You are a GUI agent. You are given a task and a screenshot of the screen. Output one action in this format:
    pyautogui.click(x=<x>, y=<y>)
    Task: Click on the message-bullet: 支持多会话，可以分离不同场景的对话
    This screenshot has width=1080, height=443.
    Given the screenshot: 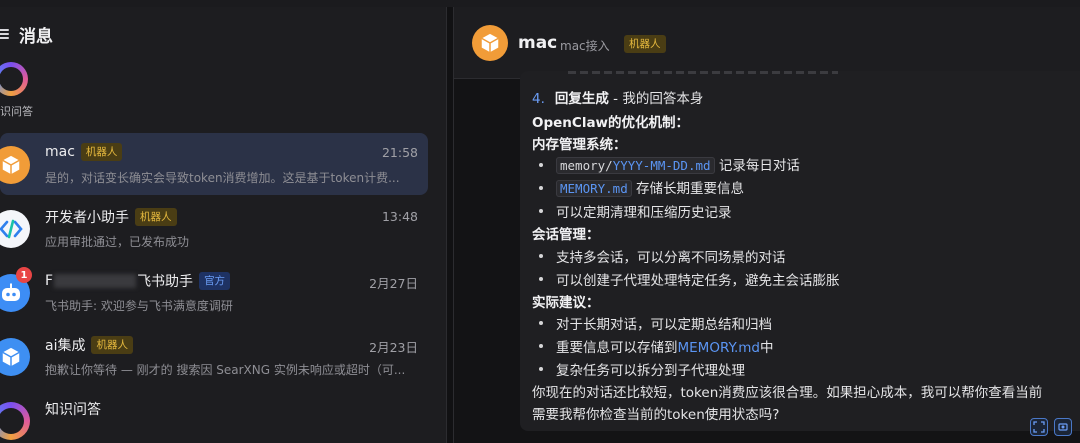 What is the action you would take?
    pyautogui.click(x=671, y=258)
    